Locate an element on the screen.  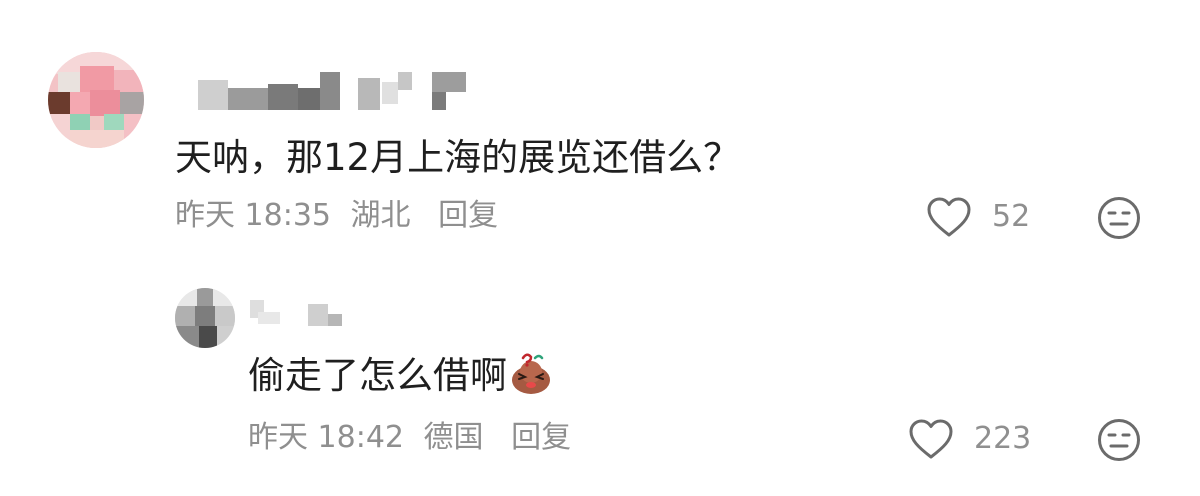
comment-meta: 昨天 18:42 德国 回复 is located at coordinates (409, 438).